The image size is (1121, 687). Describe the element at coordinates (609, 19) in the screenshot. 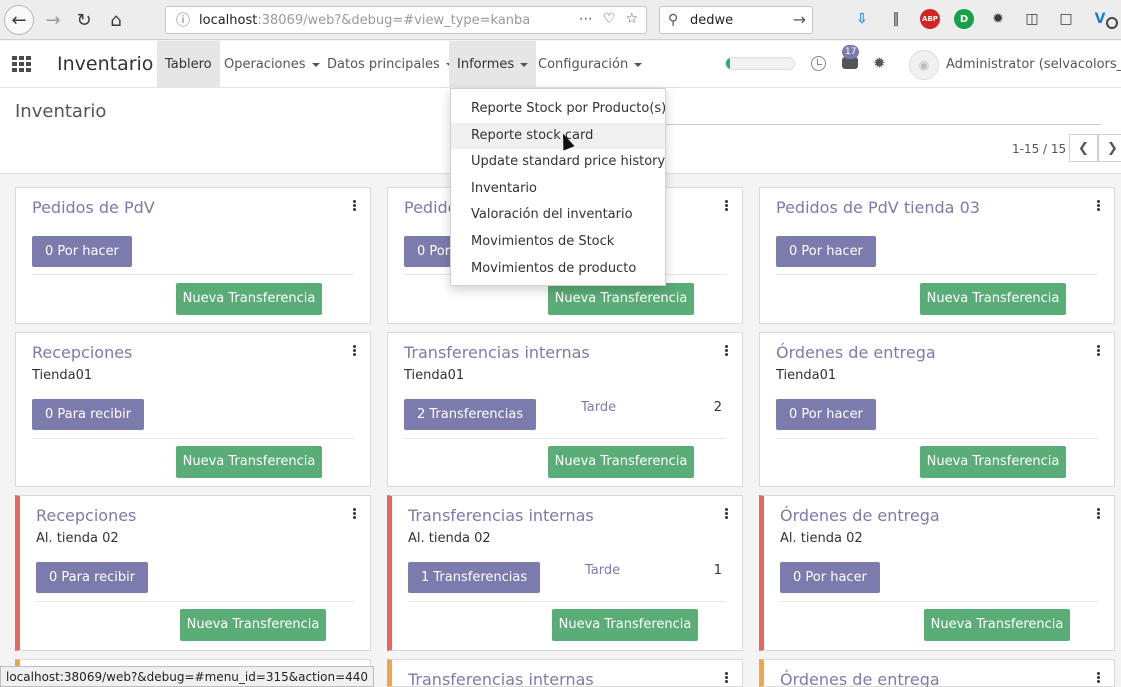

I see `pocket-icon: ♡` at that location.